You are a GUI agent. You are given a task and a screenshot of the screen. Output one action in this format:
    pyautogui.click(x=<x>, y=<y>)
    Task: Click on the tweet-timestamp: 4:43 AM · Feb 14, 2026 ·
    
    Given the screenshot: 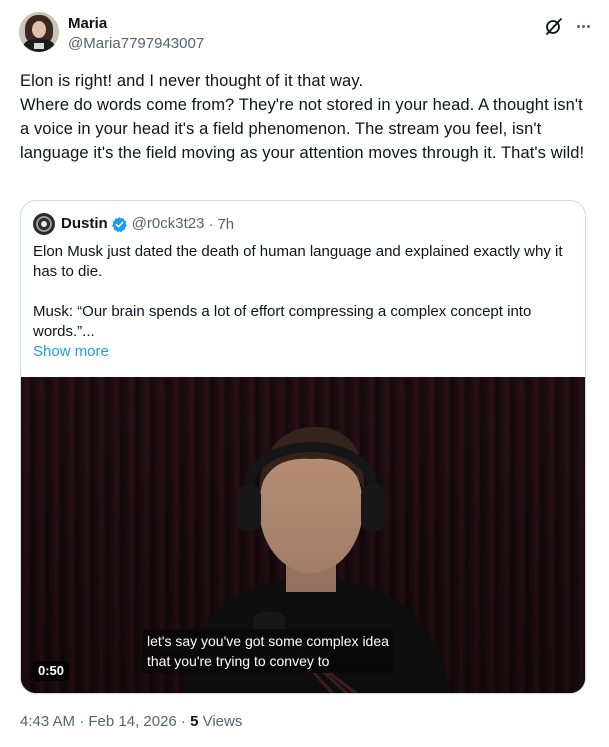 What is the action you would take?
    pyautogui.click(x=105, y=721)
    